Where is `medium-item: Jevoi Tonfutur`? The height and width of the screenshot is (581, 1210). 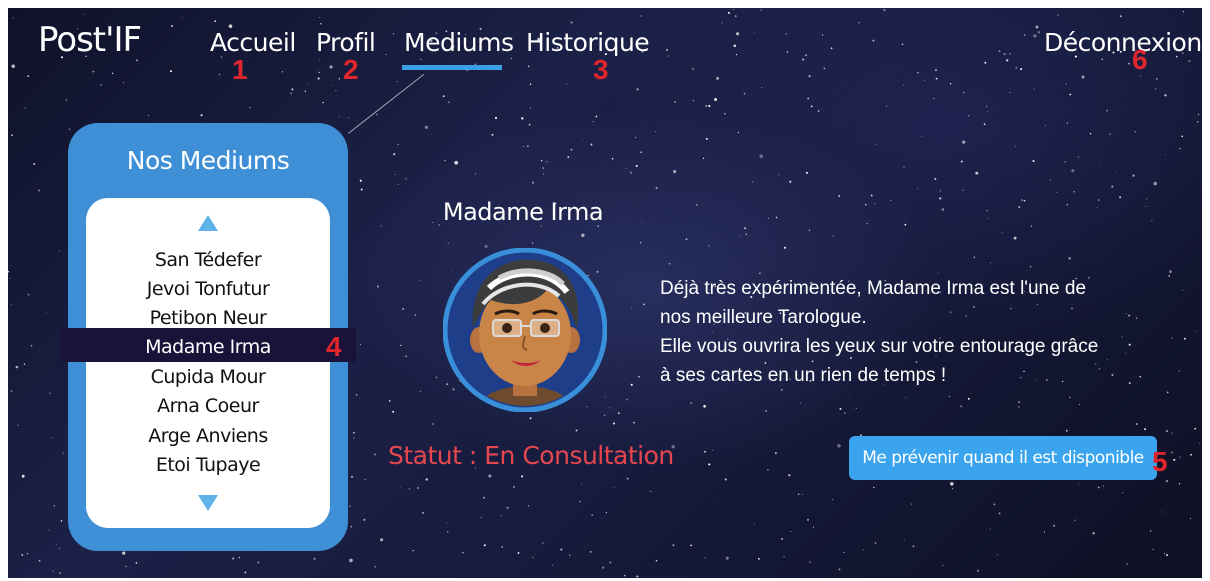 medium-item: Jevoi Tonfutur is located at coordinates (208, 289).